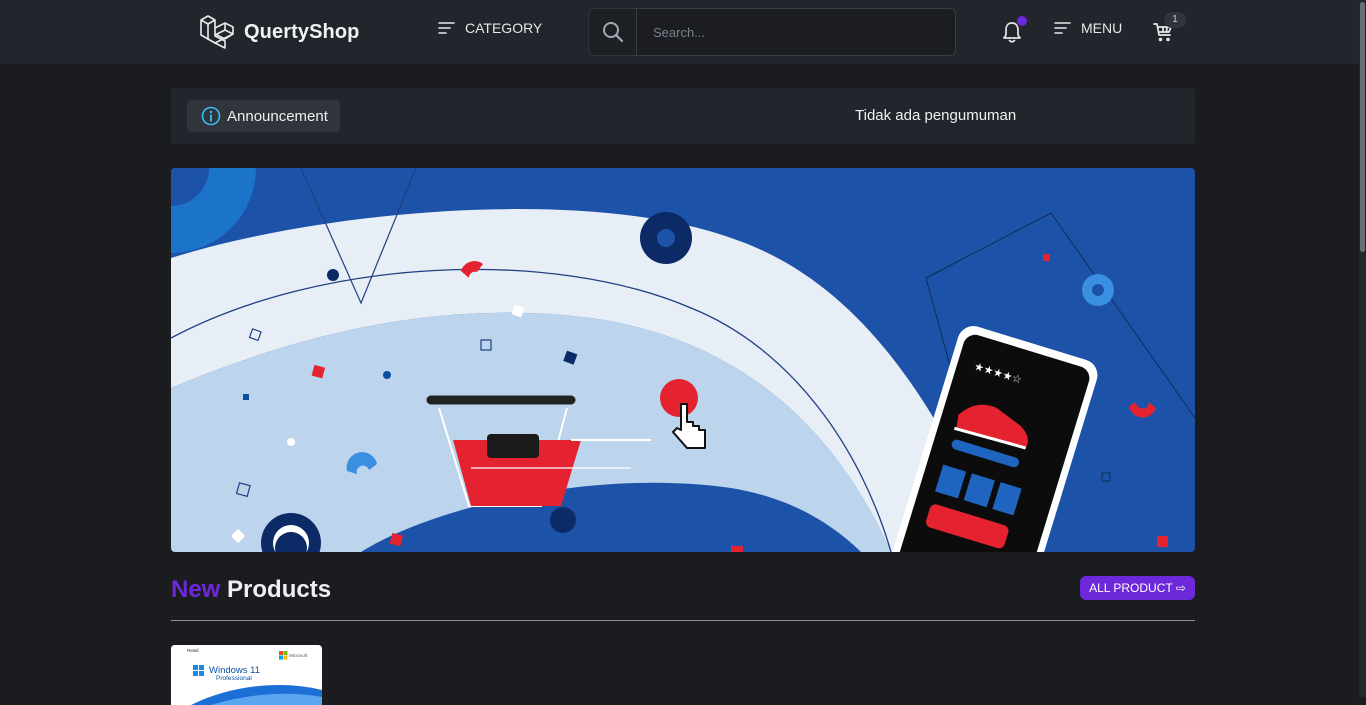 The width and height of the screenshot is (1366, 705). What do you see at coordinates (193, 650) in the screenshot?
I see `product-corner-label: Retail` at bounding box center [193, 650].